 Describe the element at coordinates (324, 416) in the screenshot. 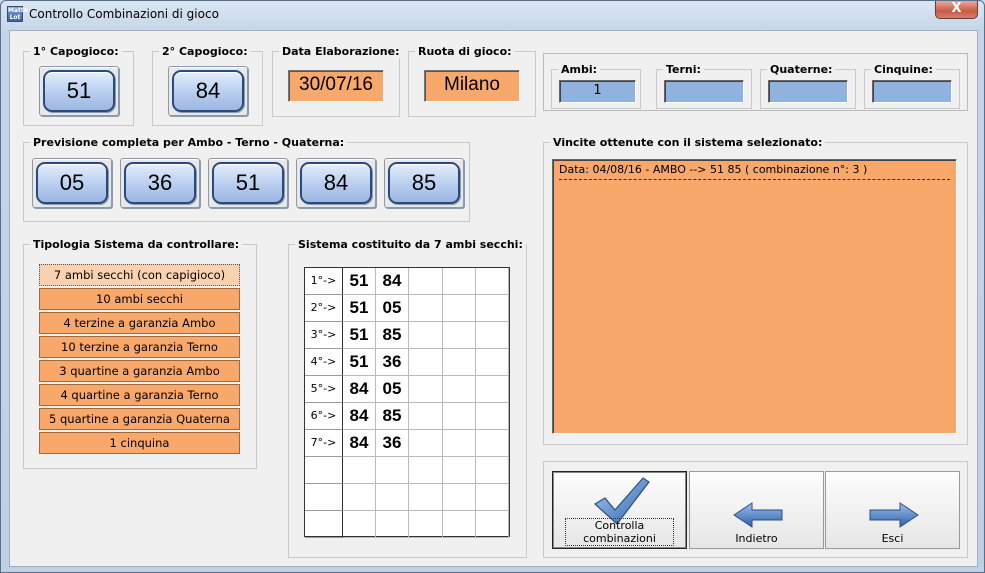

I see `grid-row-label: 6°->` at that location.